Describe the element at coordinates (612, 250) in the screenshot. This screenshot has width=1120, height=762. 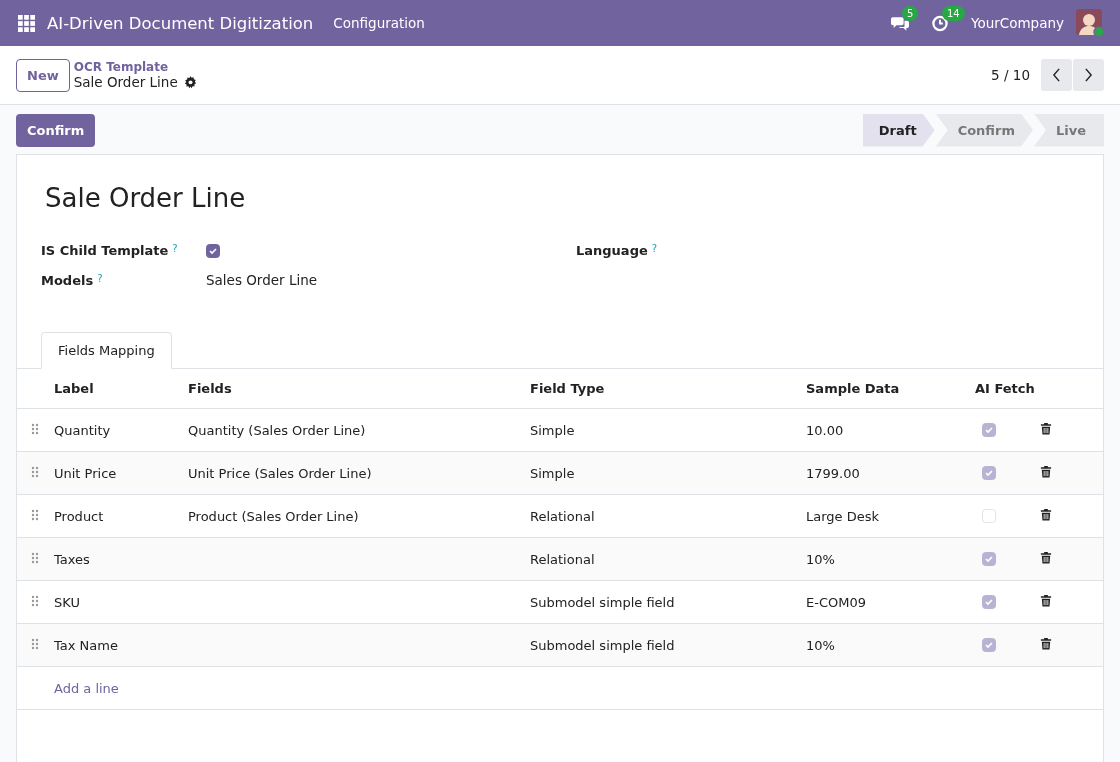
I see `field-label: Language` at that location.